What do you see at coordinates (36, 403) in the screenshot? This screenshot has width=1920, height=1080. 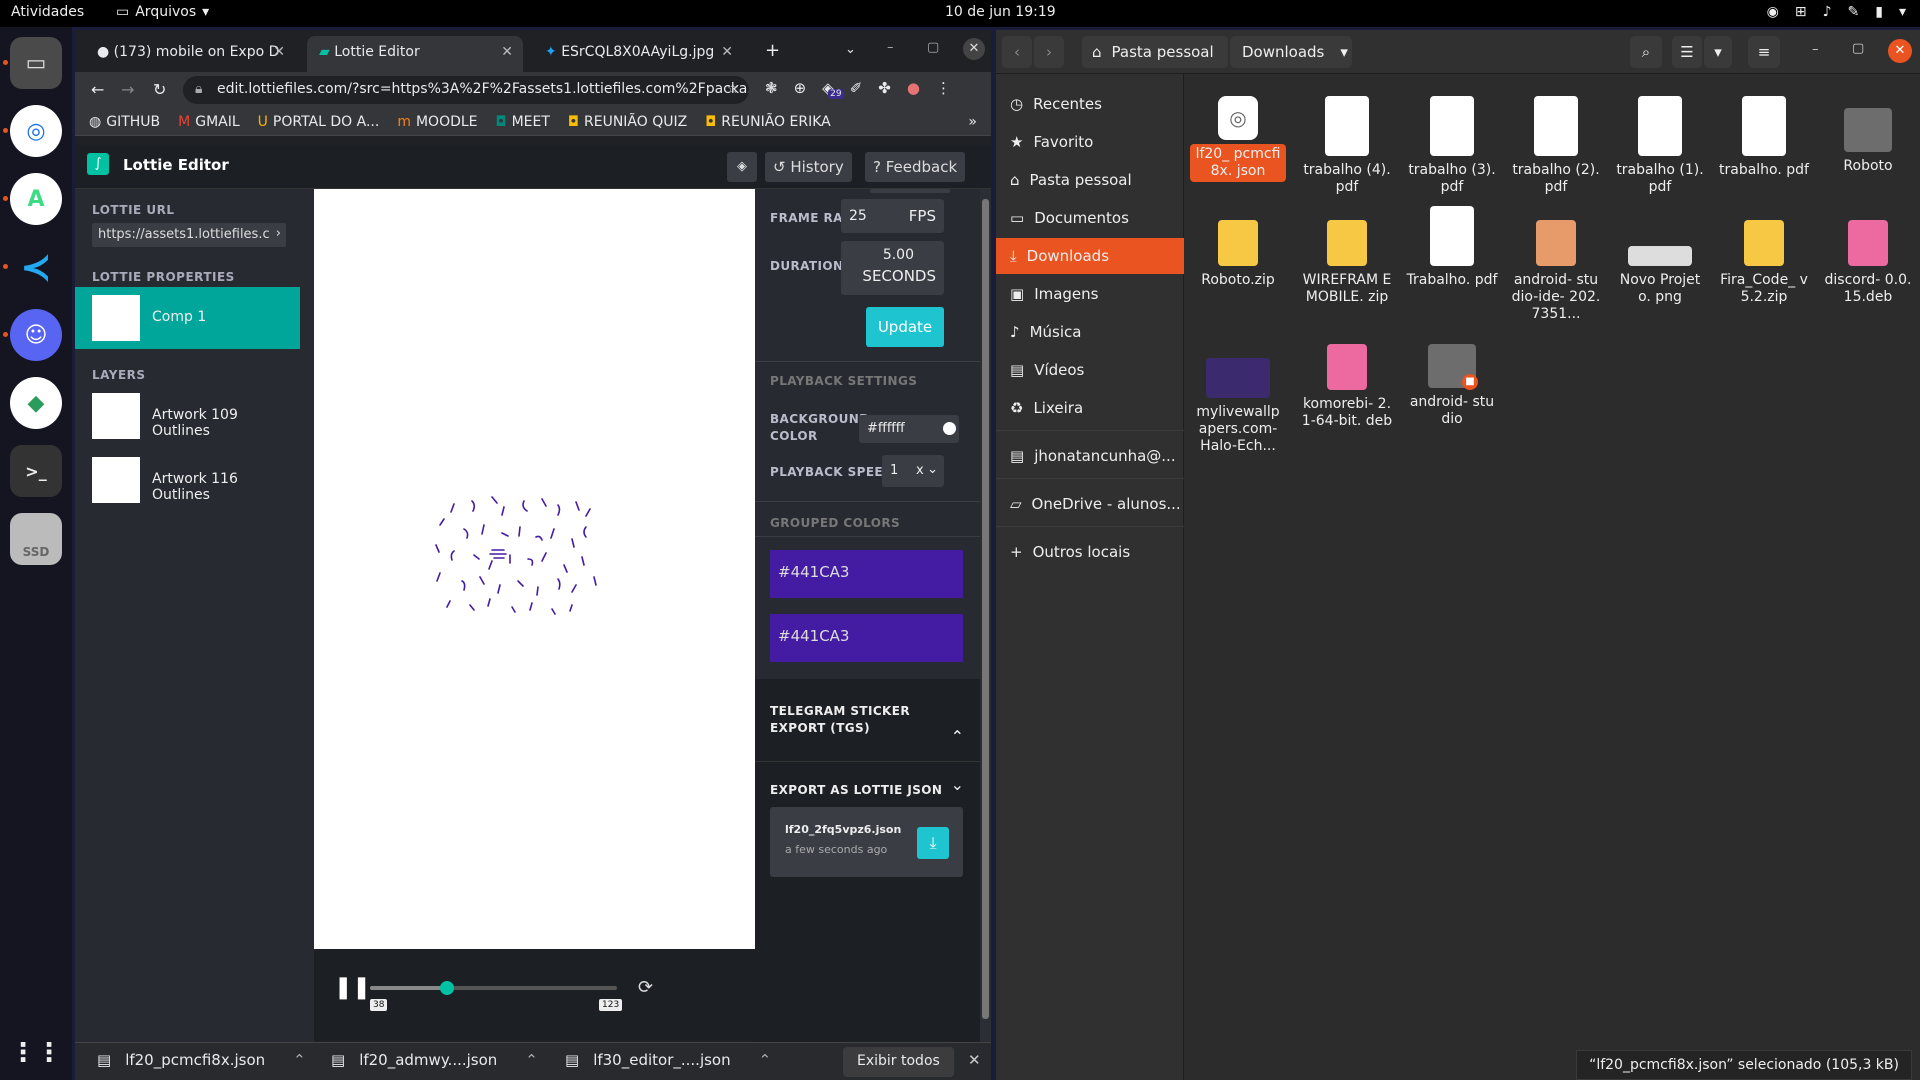 I see `android-app-icon: ◆` at bounding box center [36, 403].